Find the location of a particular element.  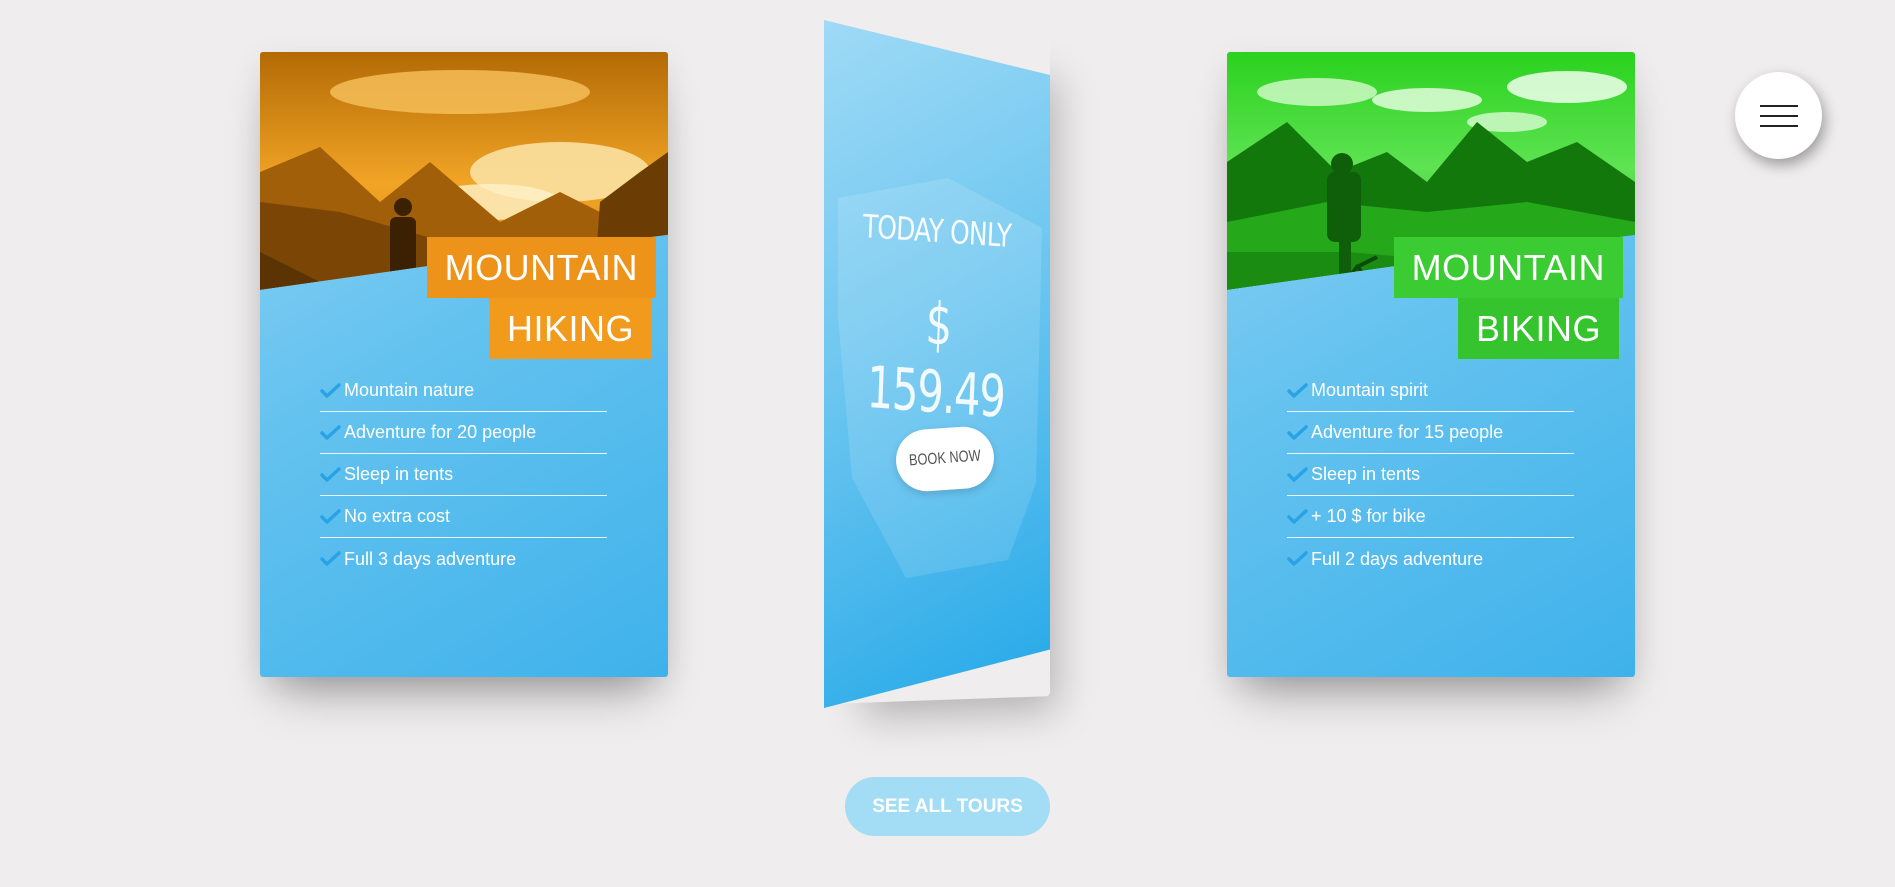

list-item: Mountain nature is located at coordinates (463, 391).